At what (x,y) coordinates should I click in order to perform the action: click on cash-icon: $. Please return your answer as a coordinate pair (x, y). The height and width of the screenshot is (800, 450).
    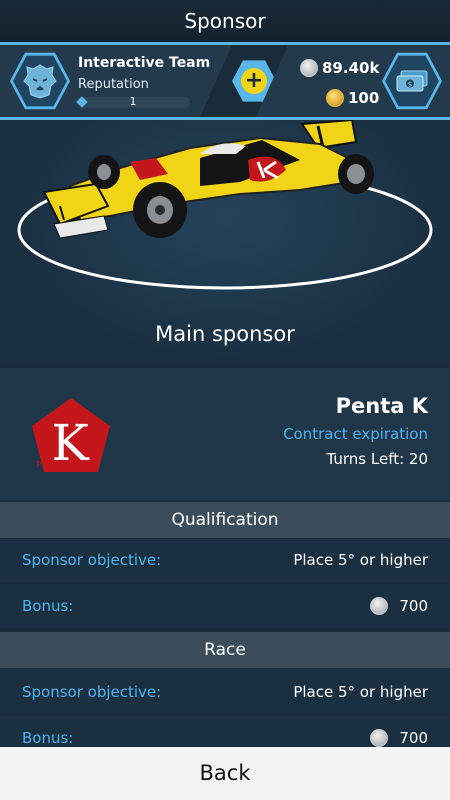
    Looking at the image, I should click on (412, 81).